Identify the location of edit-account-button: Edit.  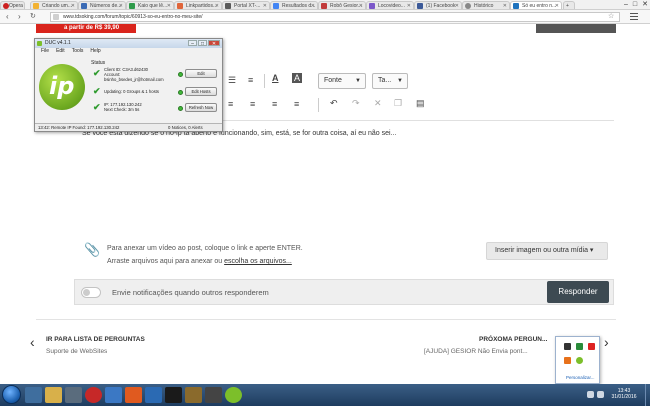
(201, 73).